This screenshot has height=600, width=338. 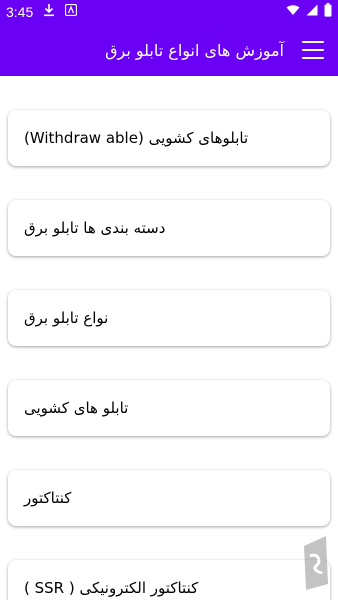 I want to click on list-item: ( SSR ) کنتاکتور الکترونیکی, so click(x=169, y=580).